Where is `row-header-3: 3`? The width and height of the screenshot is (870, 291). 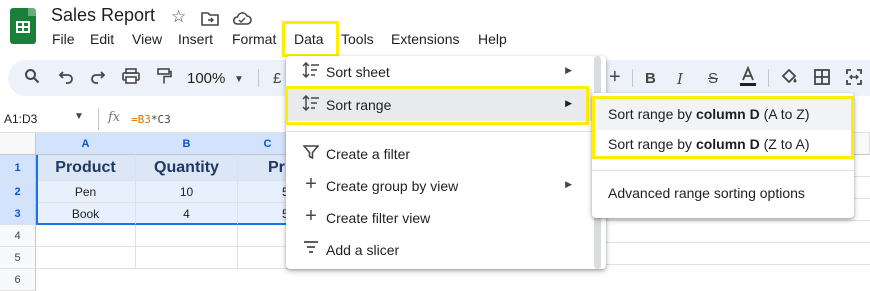 row-header-3: 3 is located at coordinates (18, 214).